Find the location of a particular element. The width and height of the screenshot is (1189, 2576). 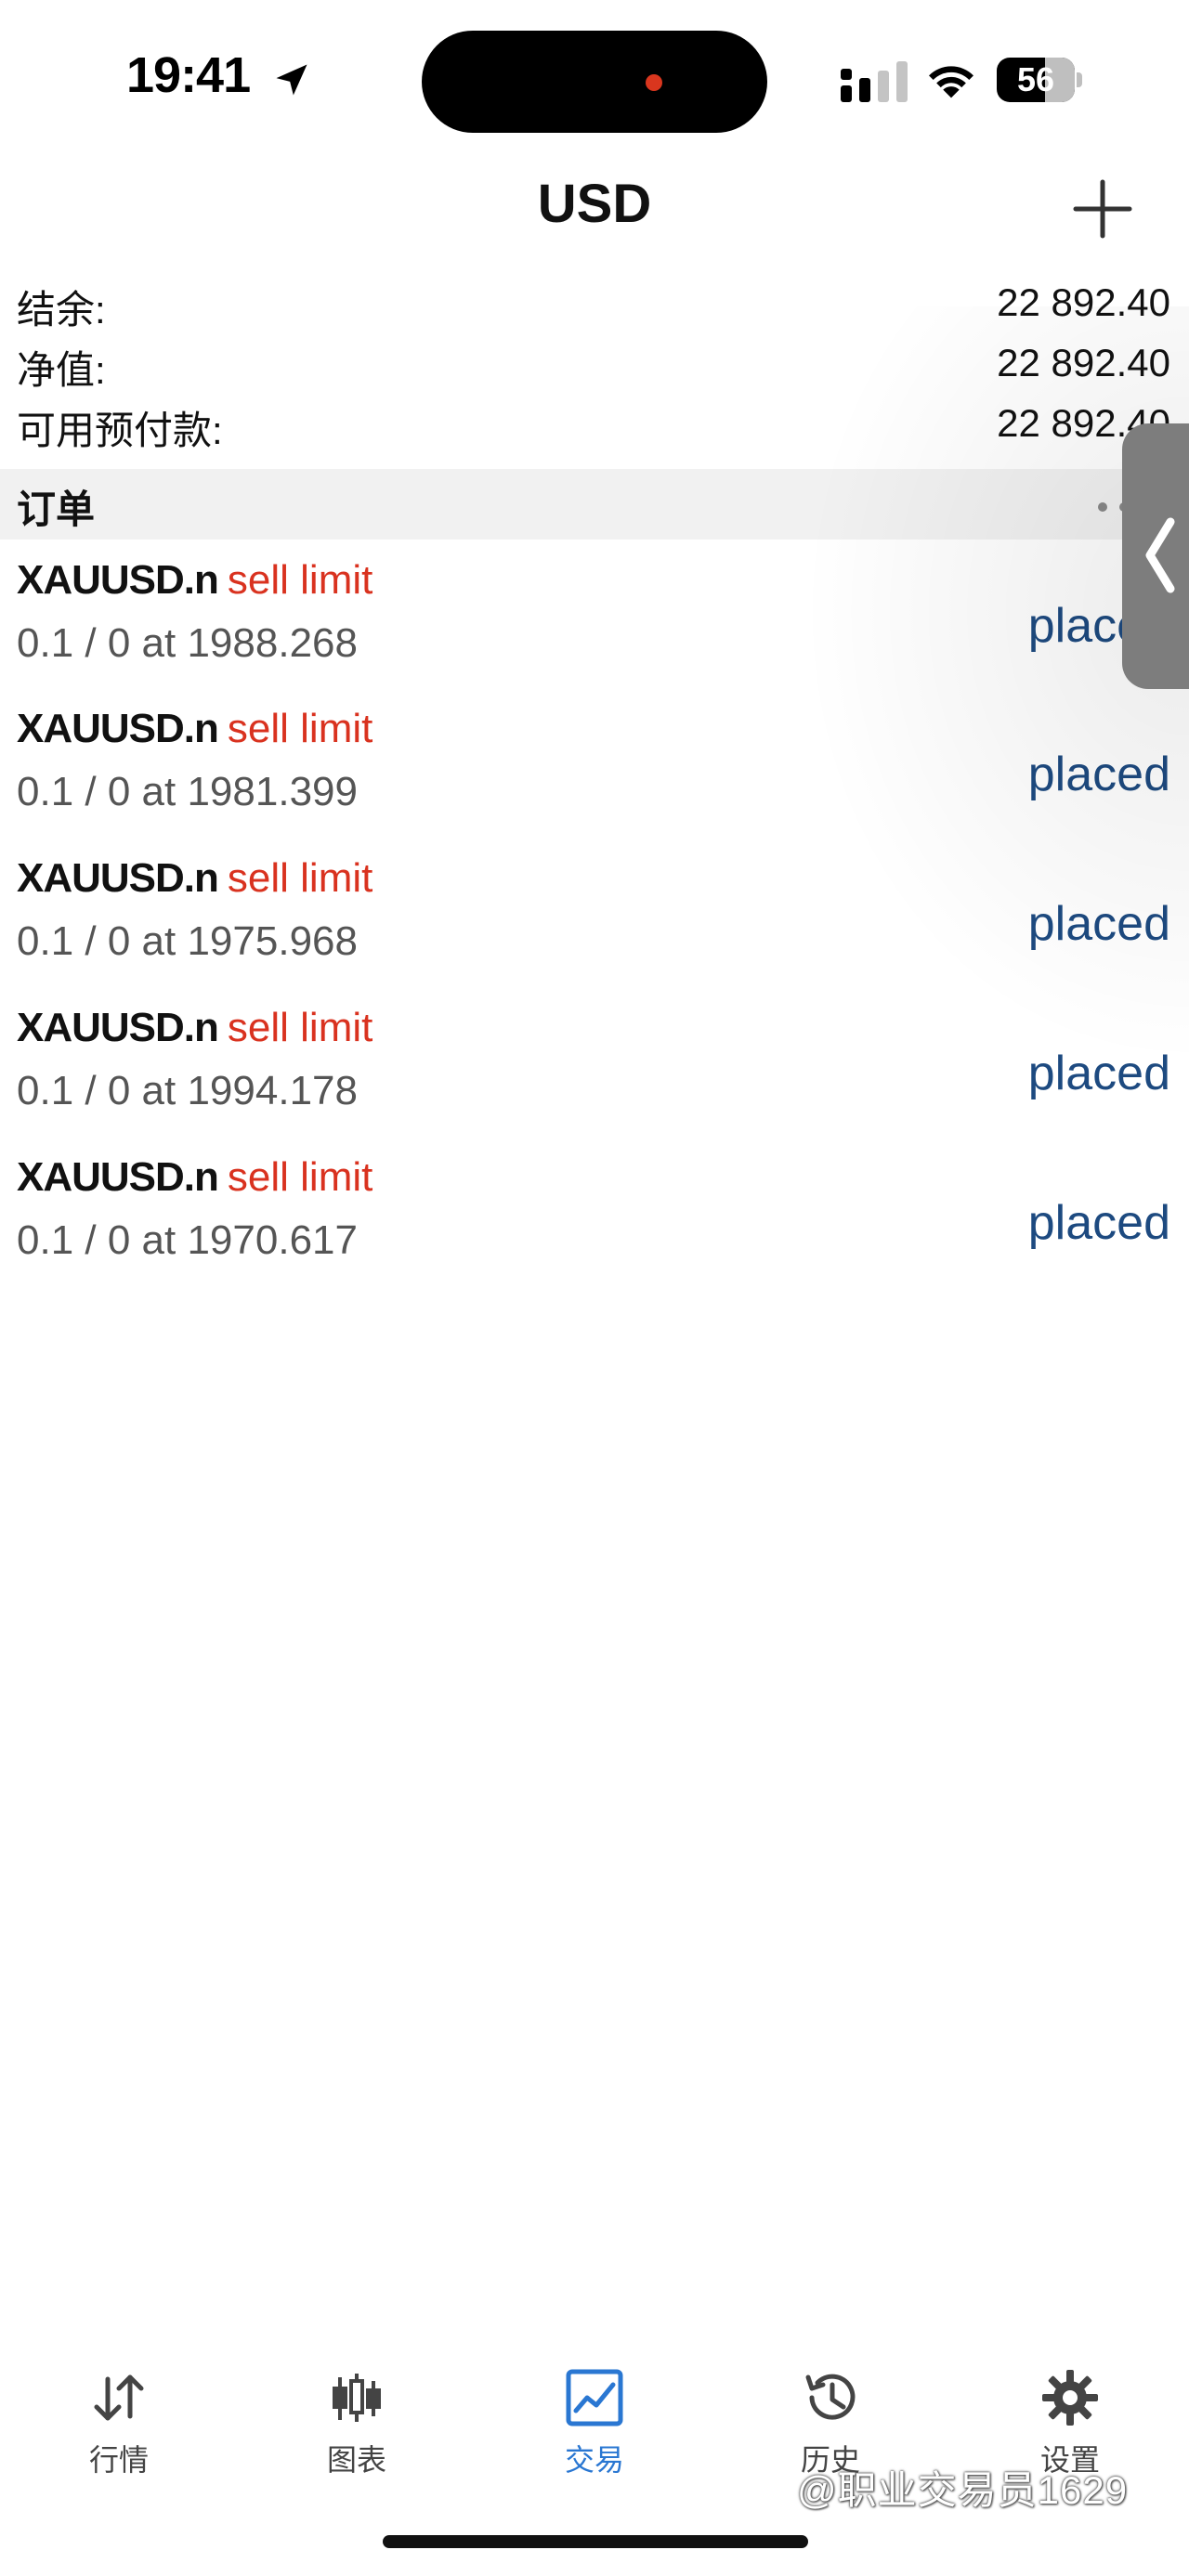

equity-value: 22 892.40 is located at coordinates (1084, 362).